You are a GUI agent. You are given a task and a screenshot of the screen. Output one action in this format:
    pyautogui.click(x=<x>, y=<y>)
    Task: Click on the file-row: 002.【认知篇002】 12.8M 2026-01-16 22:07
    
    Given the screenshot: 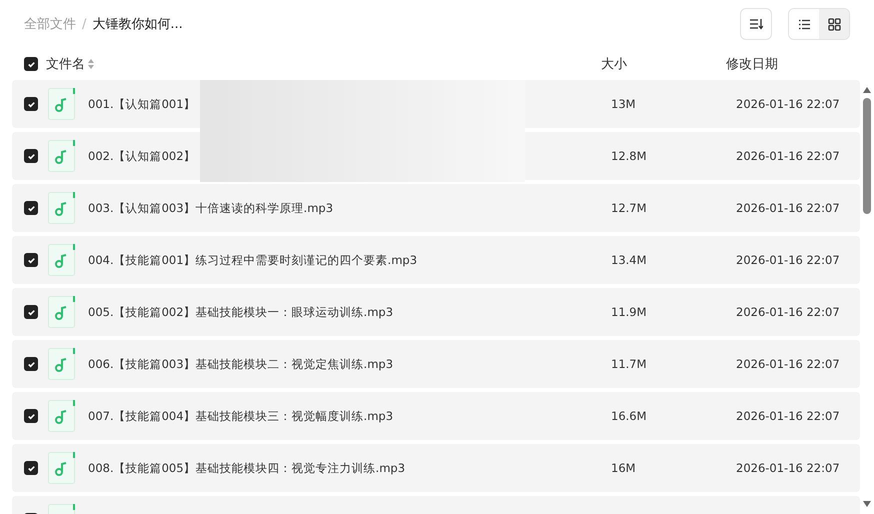 What is the action you would take?
    pyautogui.click(x=436, y=156)
    